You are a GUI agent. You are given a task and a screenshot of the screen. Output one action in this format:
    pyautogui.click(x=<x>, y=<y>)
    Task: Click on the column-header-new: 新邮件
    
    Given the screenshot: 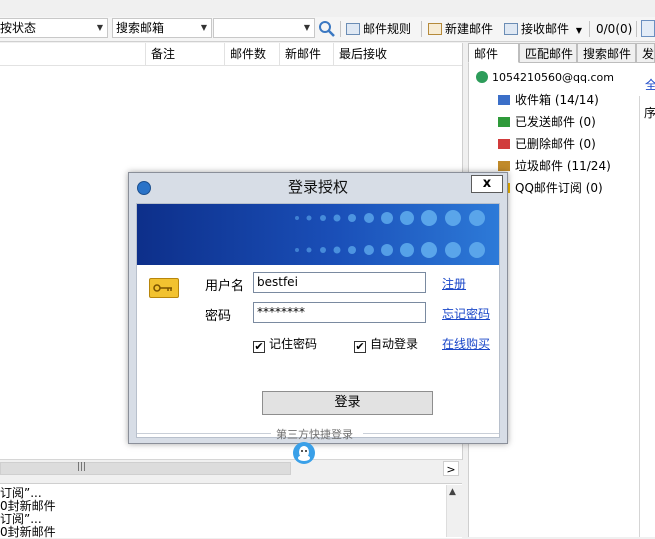 What is the action you would take?
    pyautogui.click(x=306, y=54)
    